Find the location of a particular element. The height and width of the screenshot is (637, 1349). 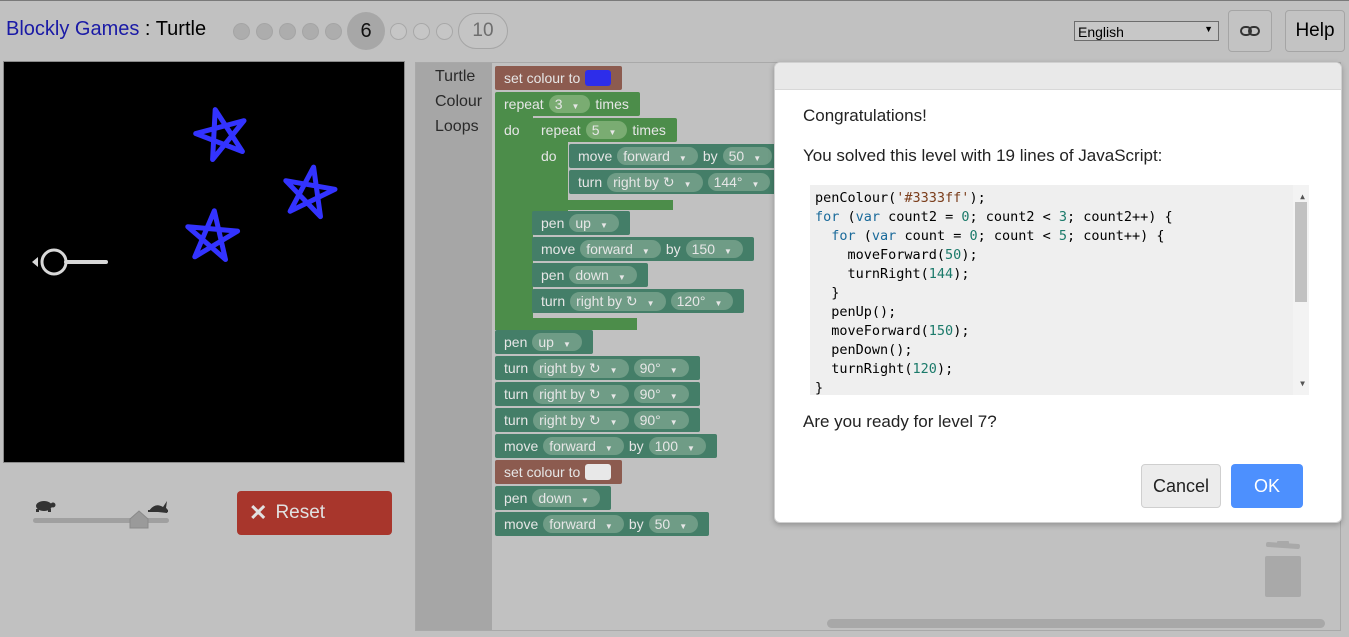

block-pen-down-2: pen down ▼ is located at coordinates (553, 498).